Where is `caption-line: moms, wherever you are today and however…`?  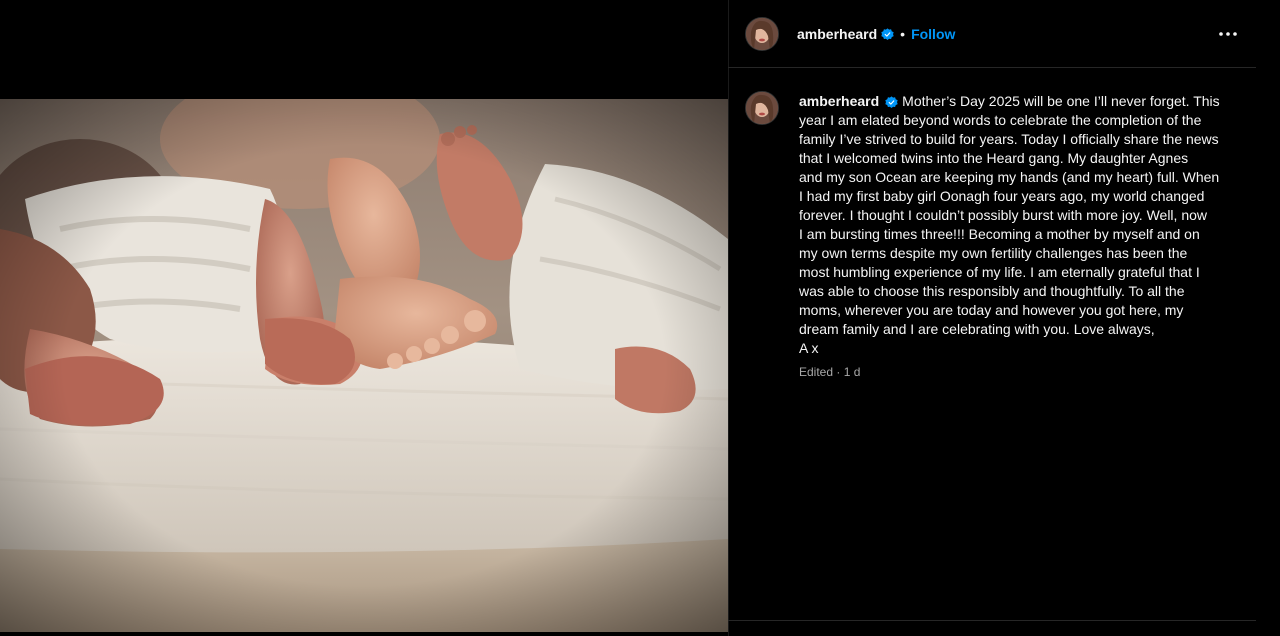
caption-line: moms, wherever you are today and however… is located at coordinates (991, 310).